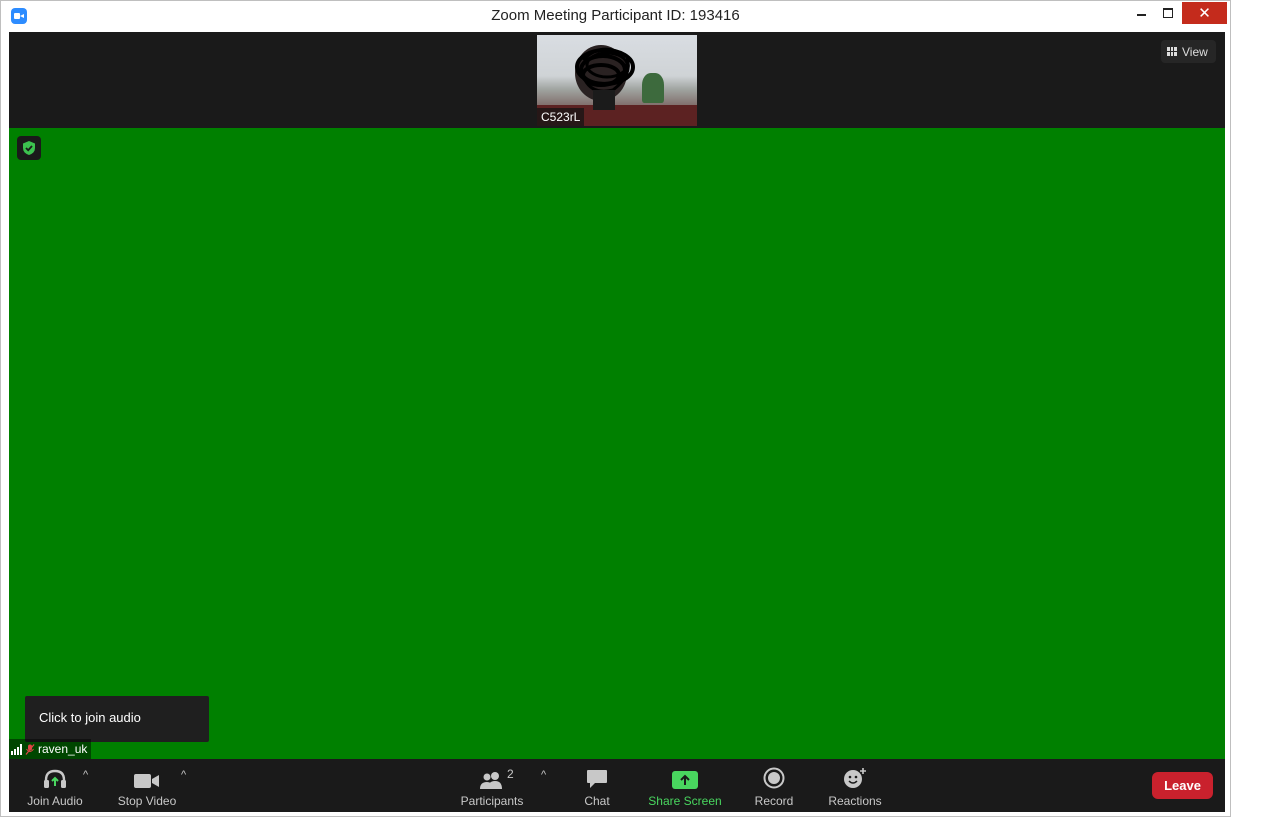  Describe the element at coordinates (30, 749) in the screenshot. I see `mic-muted-icon` at that location.